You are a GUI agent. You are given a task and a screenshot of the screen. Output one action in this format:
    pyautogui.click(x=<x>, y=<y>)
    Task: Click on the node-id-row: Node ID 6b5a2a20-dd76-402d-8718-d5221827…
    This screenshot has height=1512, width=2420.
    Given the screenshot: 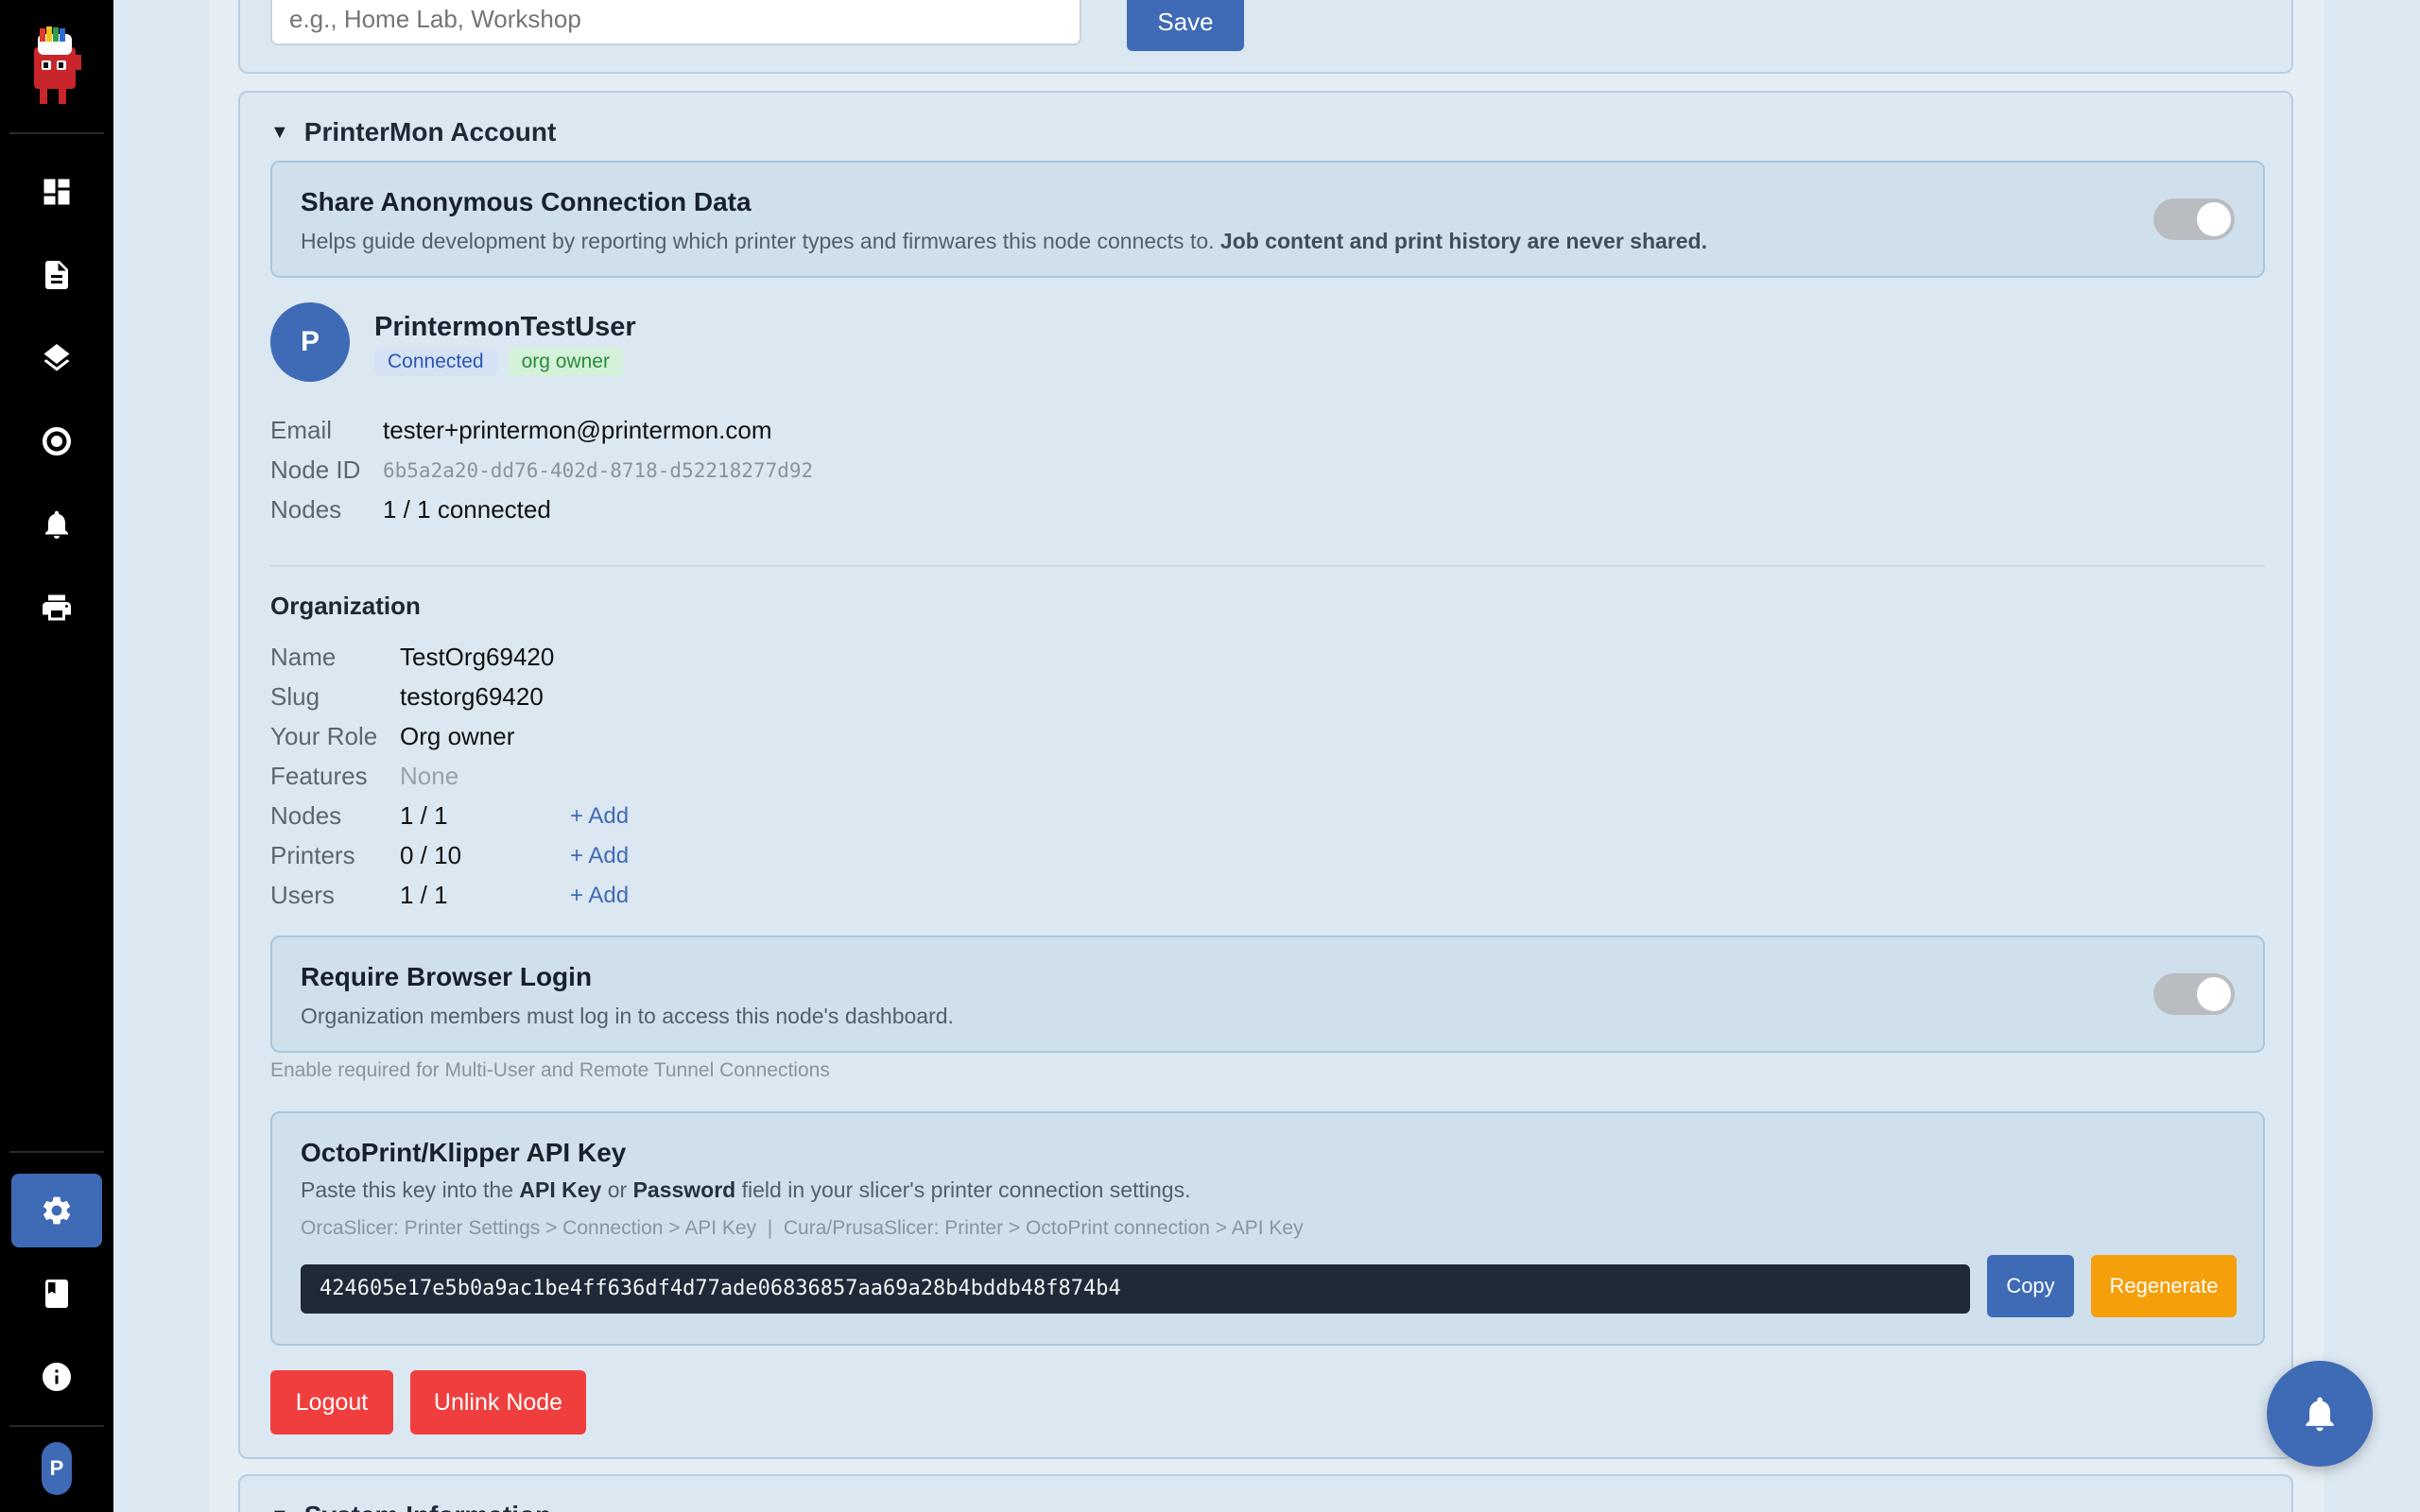 What is the action you would take?
    pyautogui.click(x=541, y=470)
    